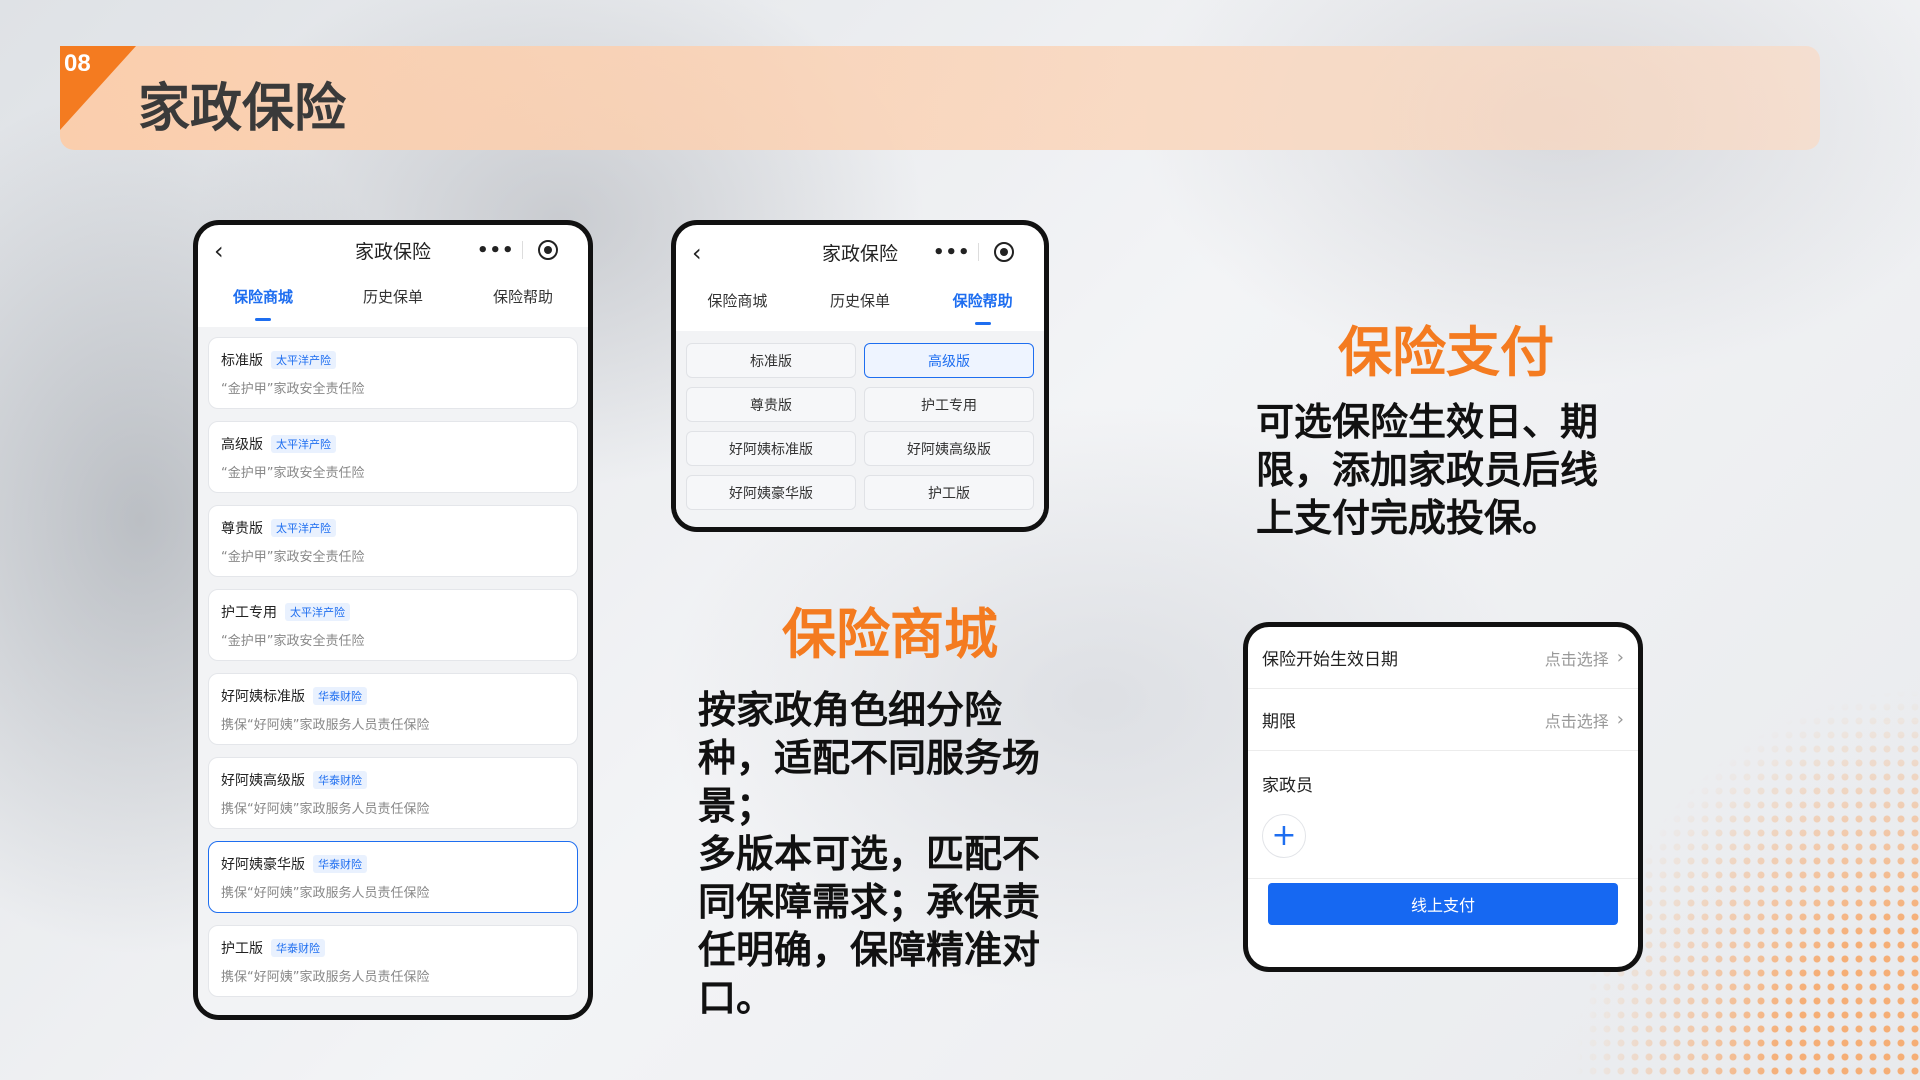 This screenshot has height=1080, width=1920. Describe the element at coordinates (1443, 658) in the screenshot. I see `start-date-row: 保险开始生效日期 点击选择 ›` at that location.